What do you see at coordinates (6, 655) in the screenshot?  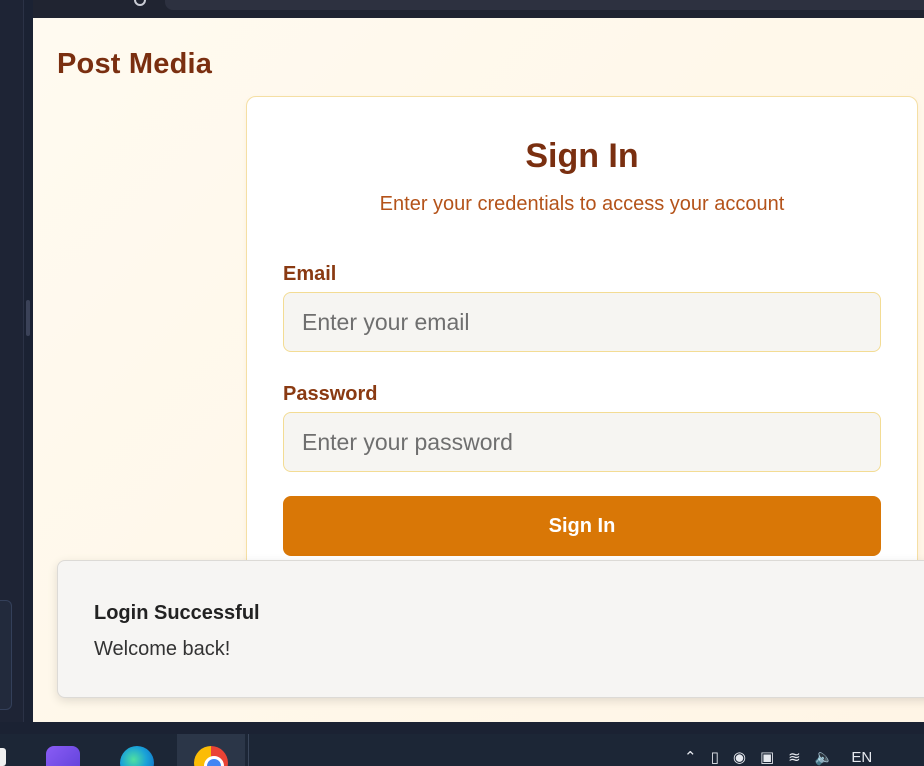 I see `background-panel` at bounding box center [6, 655].